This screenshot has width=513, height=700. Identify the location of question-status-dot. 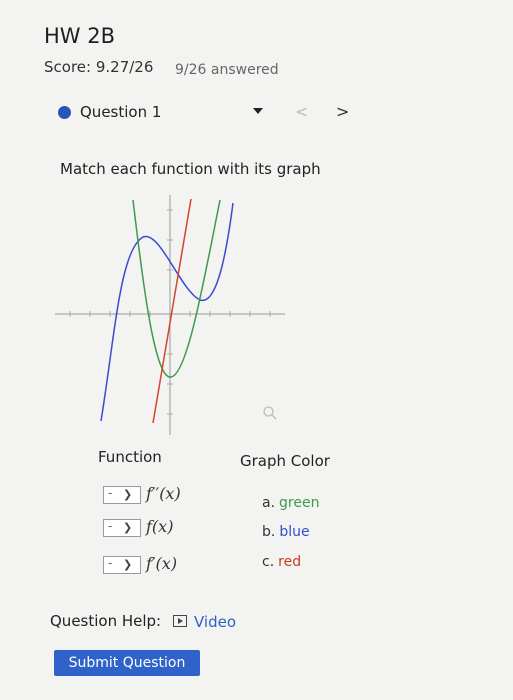
(64, 112).